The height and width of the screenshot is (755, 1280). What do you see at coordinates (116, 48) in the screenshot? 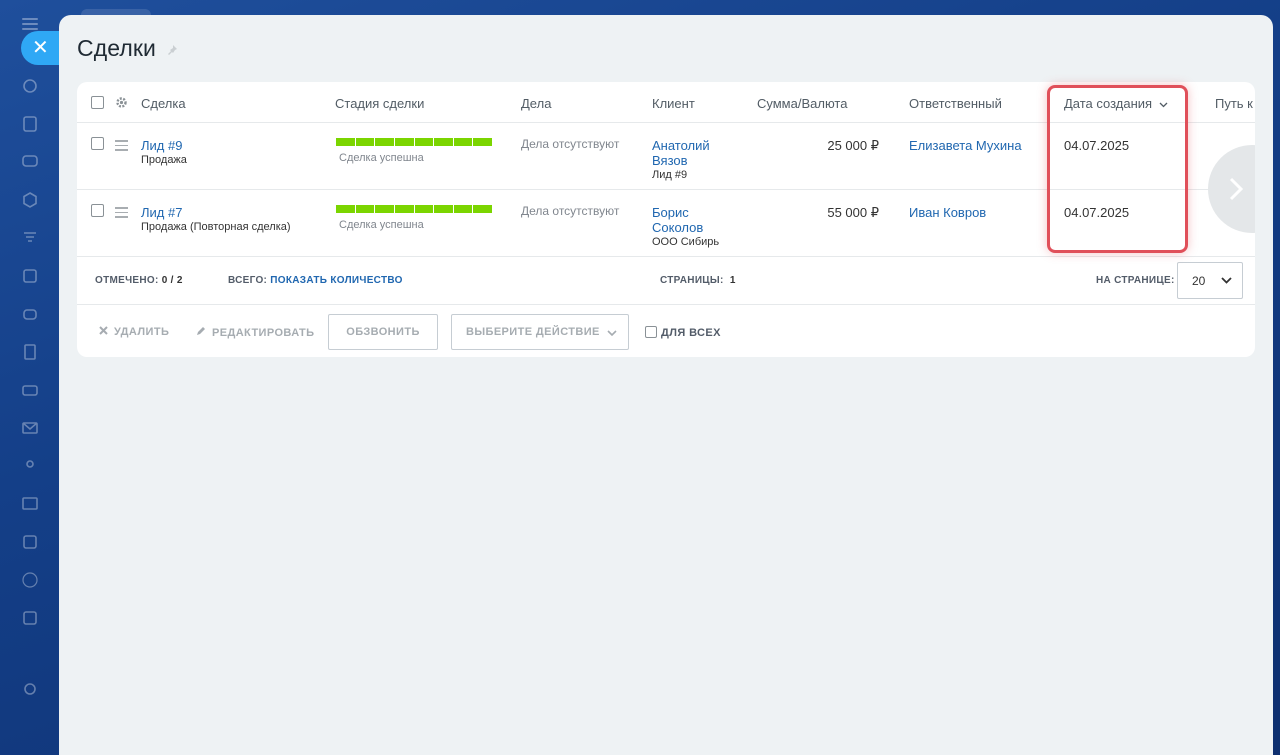
I see `page-title: Сделки` at bounding box center [116, 48].